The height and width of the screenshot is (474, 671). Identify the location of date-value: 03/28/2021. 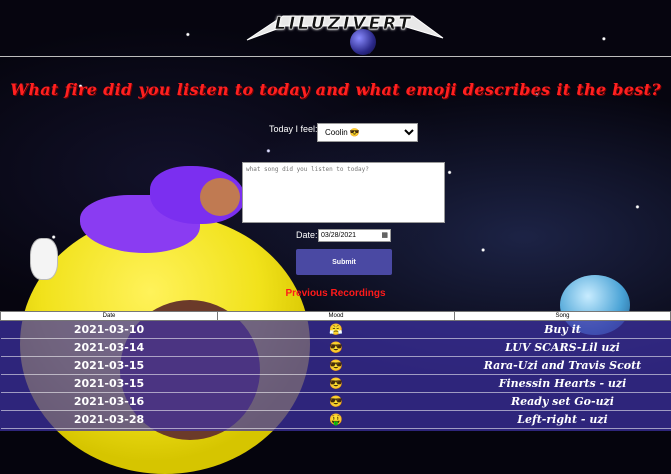
(339, 235).